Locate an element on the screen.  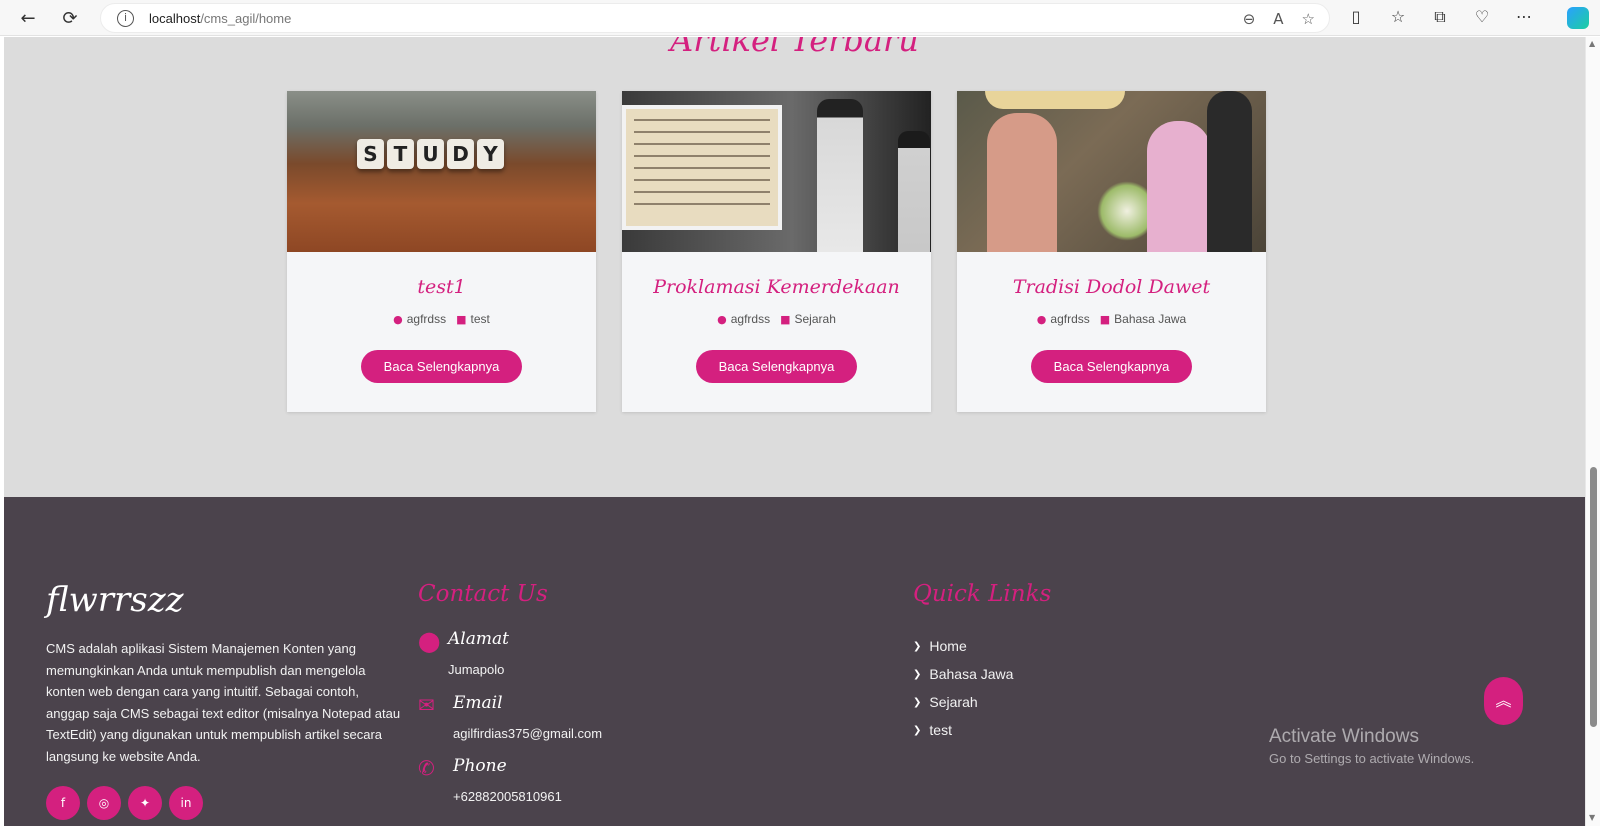
contact-value: Jumapolo is located at coordinates (476, 669).